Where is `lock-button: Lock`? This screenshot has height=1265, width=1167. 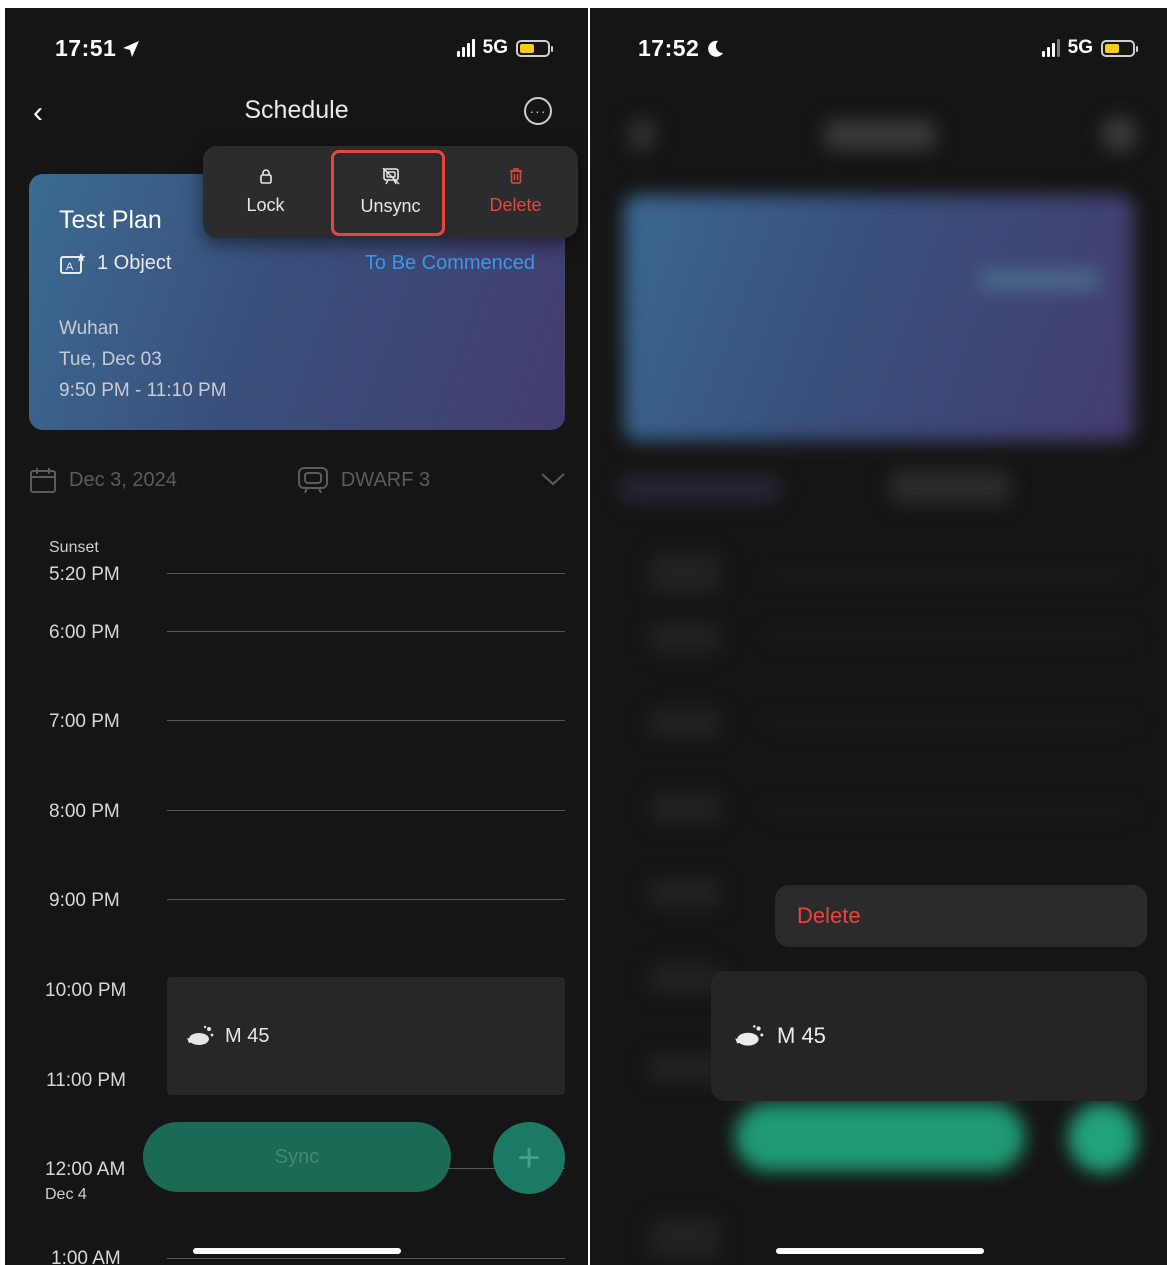
lock-button: Lock is located at coordinates (265, 192).